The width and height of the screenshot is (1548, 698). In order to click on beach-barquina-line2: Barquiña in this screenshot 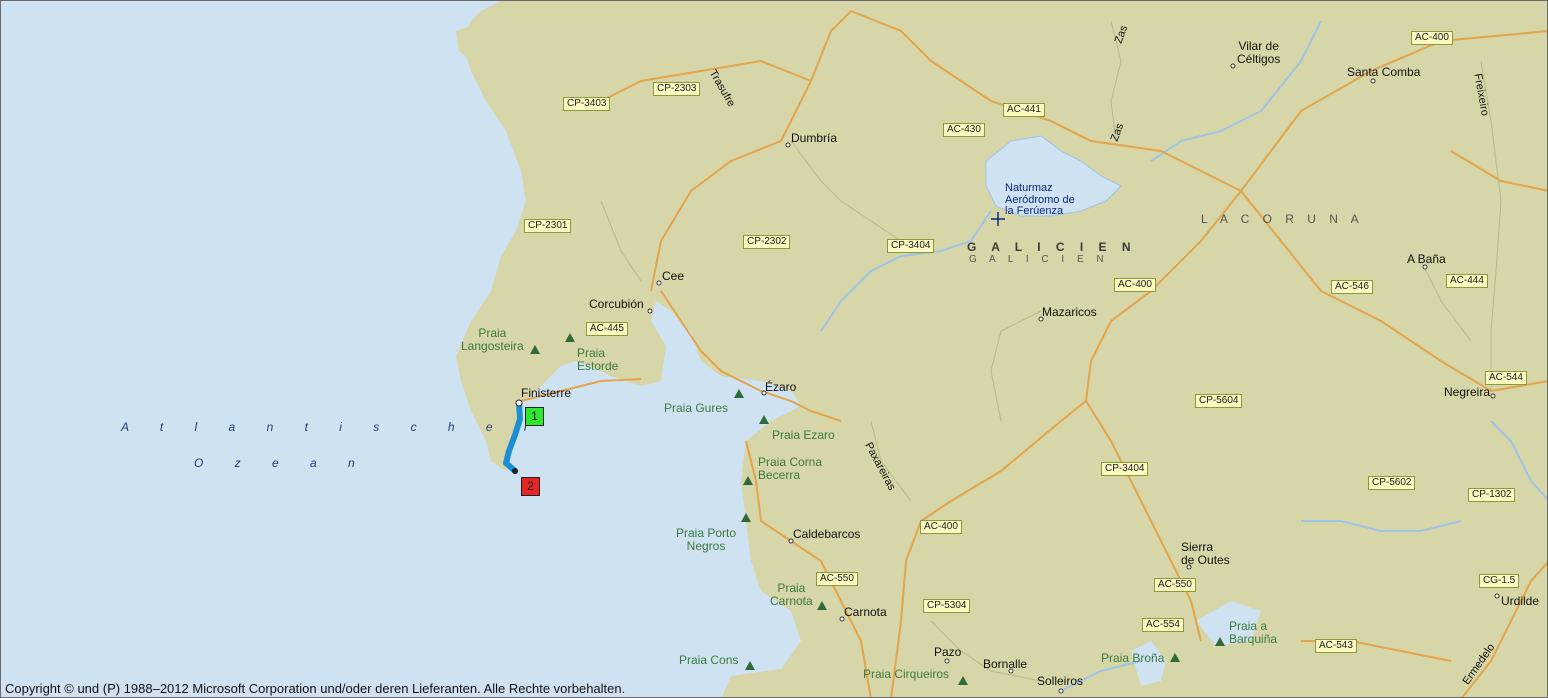, I will do `click(1253, 638)`.